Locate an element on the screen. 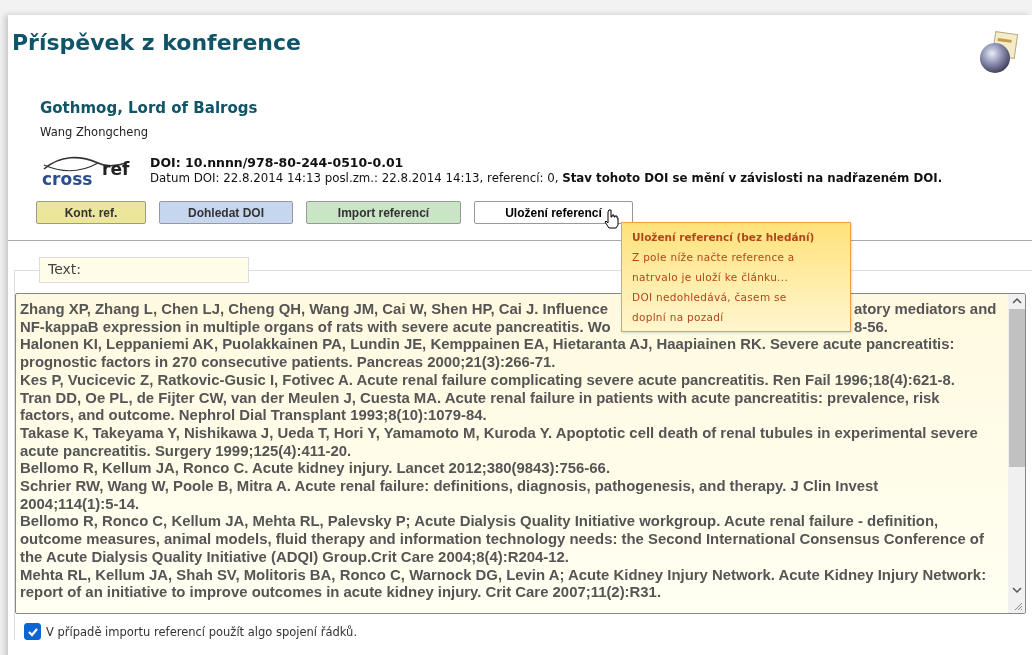 This screenshot has width=1032, height=655. doi-number: DOI: 10.nnnn/978-80-244-0510-0.01 is located at coordinates (277, 162).